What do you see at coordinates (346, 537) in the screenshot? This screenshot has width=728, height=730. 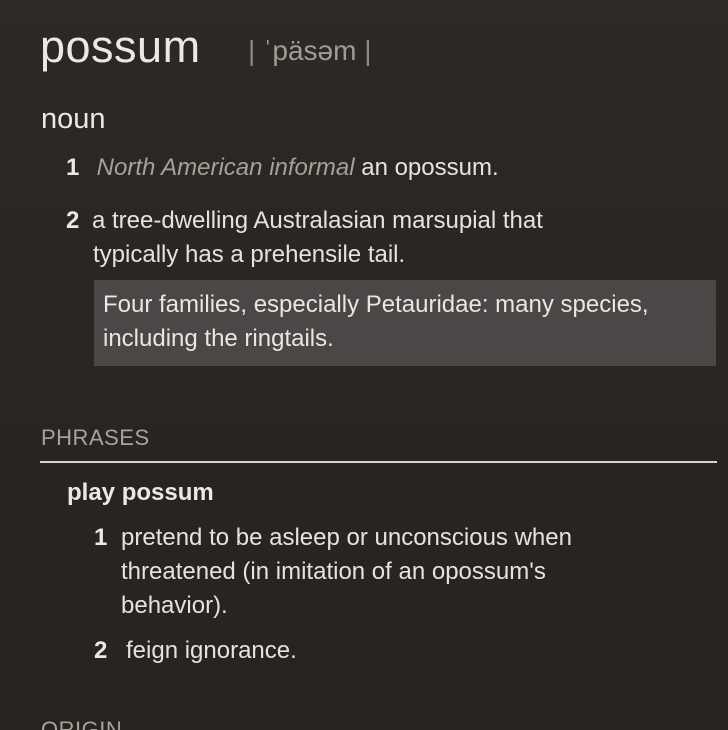 I see `phrase-definition-line-1: pretend to be asleep or unconscious when` at bounding box center [346, 537].